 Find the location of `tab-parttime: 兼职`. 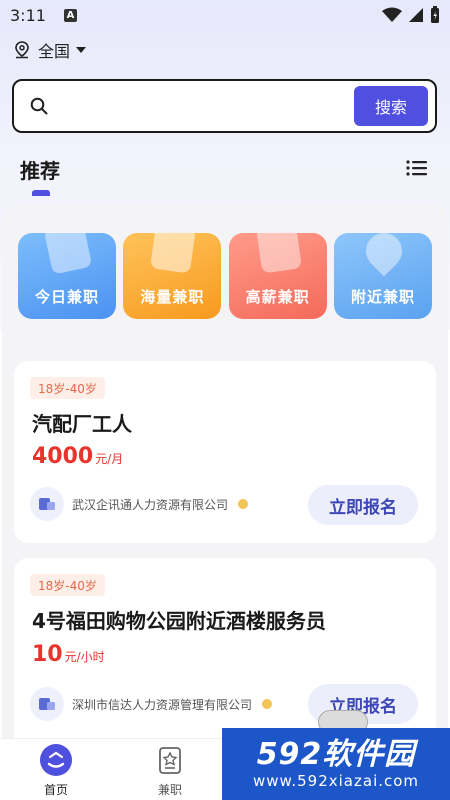

tab-parttime: 兼职 is located at coordinates (170, 770).